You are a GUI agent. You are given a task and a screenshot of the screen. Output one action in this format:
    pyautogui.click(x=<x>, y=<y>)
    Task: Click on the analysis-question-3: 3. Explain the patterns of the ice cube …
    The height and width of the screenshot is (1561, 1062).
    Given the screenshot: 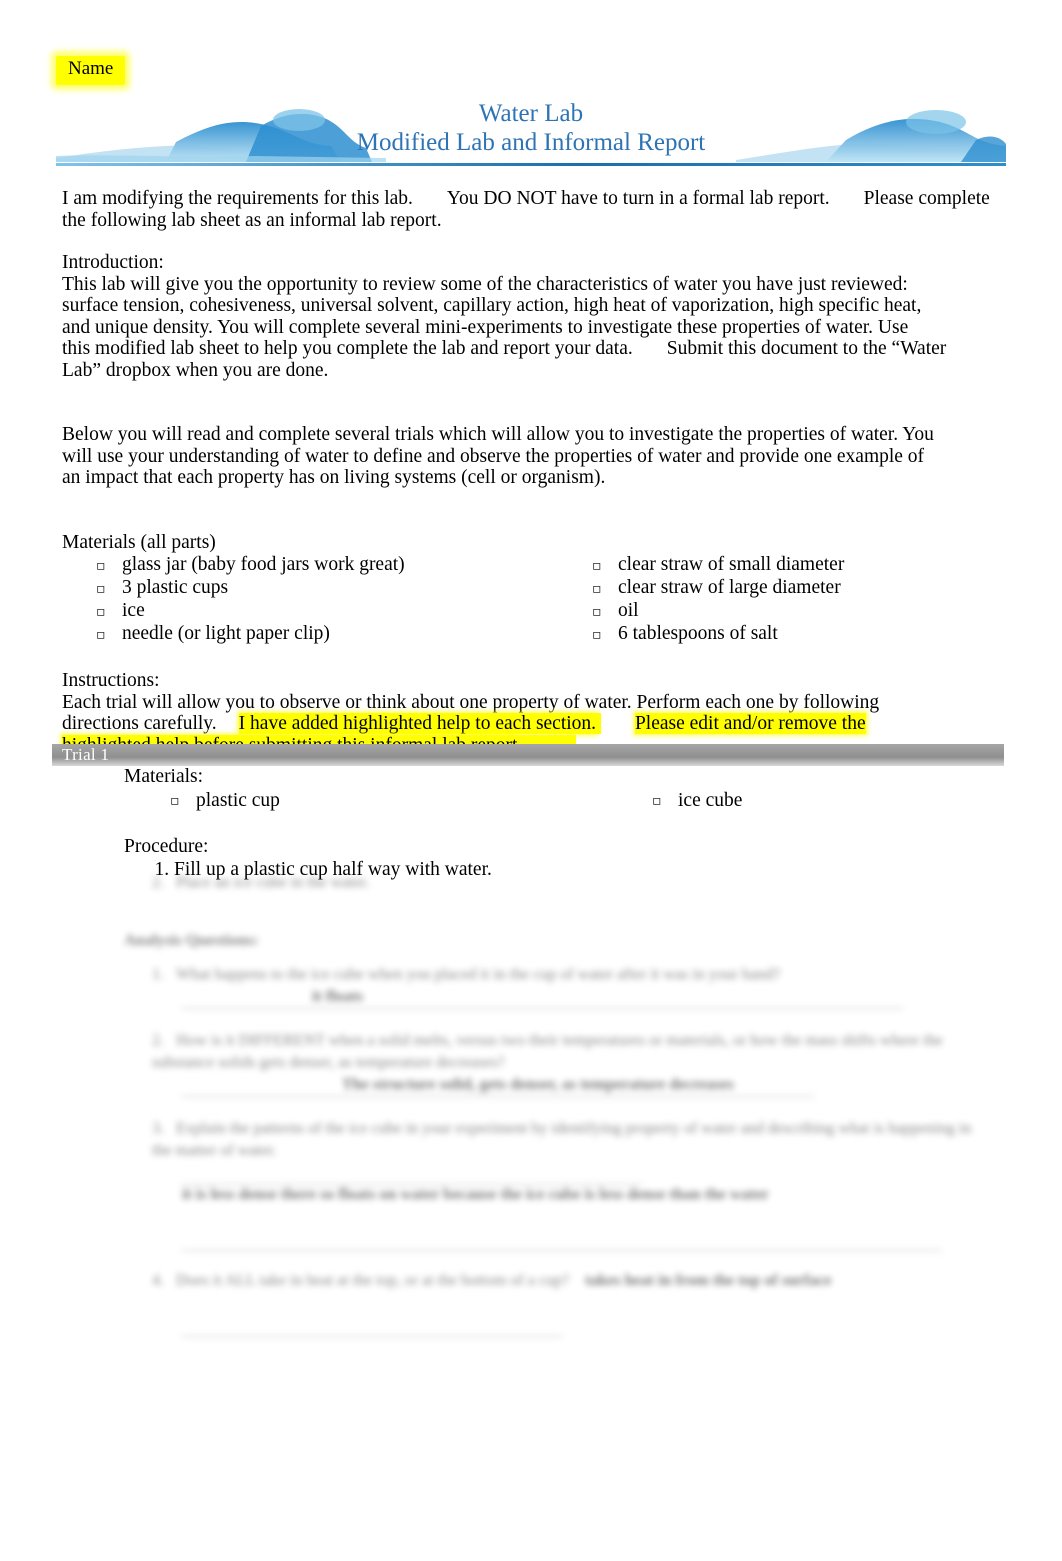 What is the action you would take?
    pyautogui.click(x=562, y=1139)
    